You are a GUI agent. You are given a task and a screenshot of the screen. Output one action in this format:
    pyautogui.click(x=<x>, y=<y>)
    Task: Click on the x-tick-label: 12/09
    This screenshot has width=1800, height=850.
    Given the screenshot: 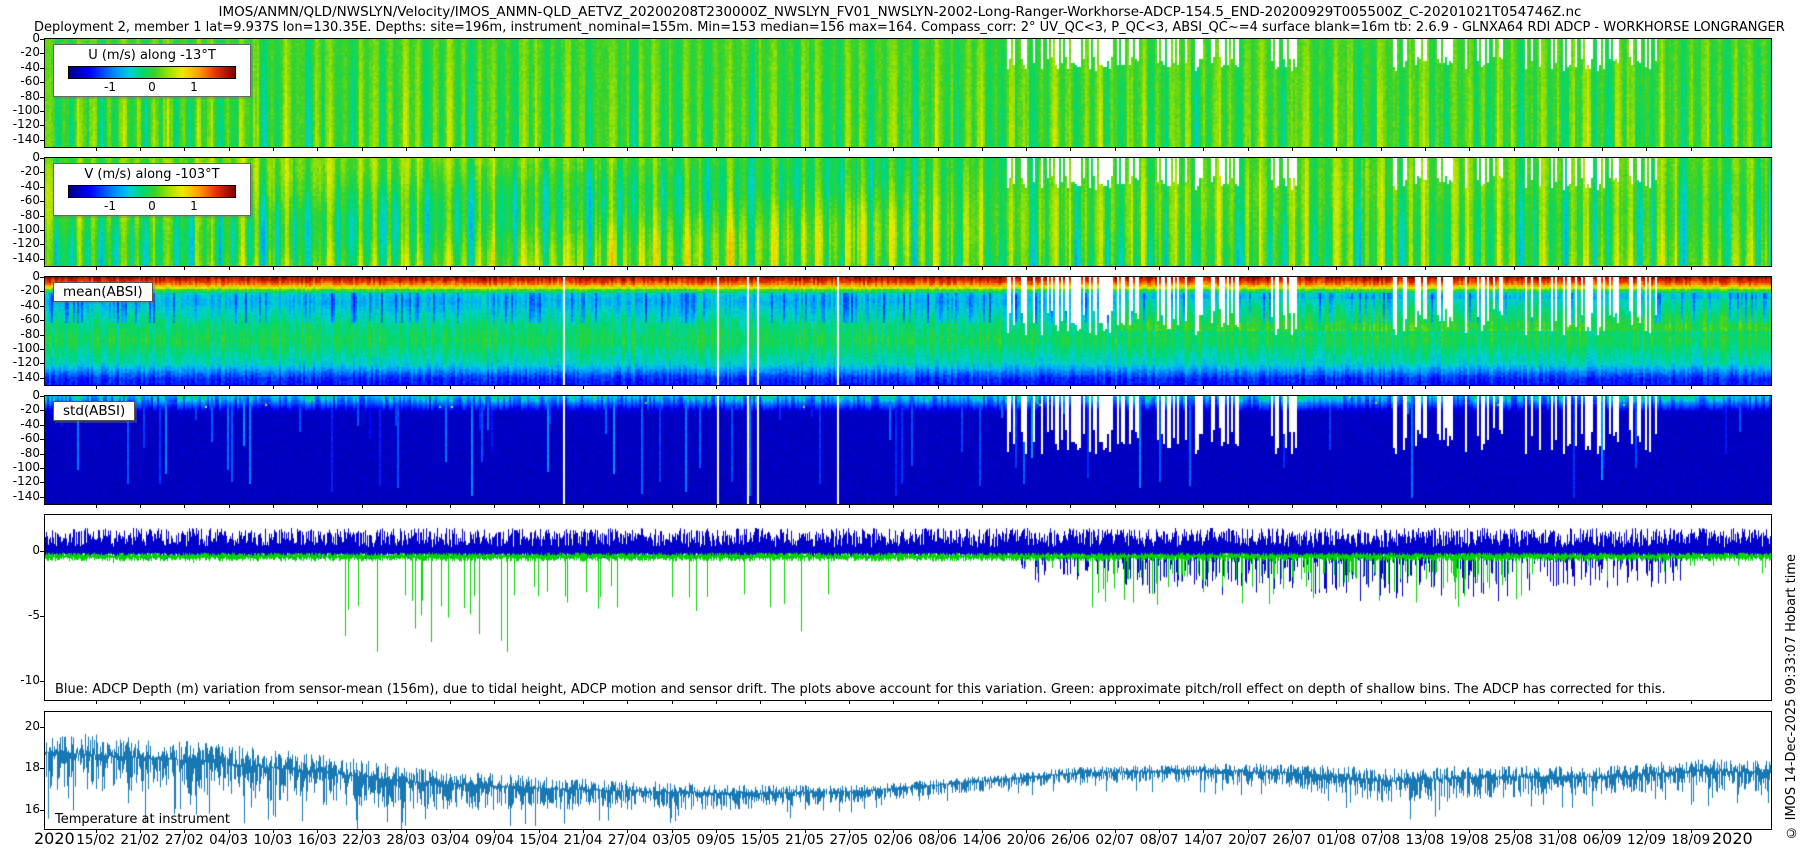 What is the action you would take?
    pyautogui.click(x=1646, y=840)
    